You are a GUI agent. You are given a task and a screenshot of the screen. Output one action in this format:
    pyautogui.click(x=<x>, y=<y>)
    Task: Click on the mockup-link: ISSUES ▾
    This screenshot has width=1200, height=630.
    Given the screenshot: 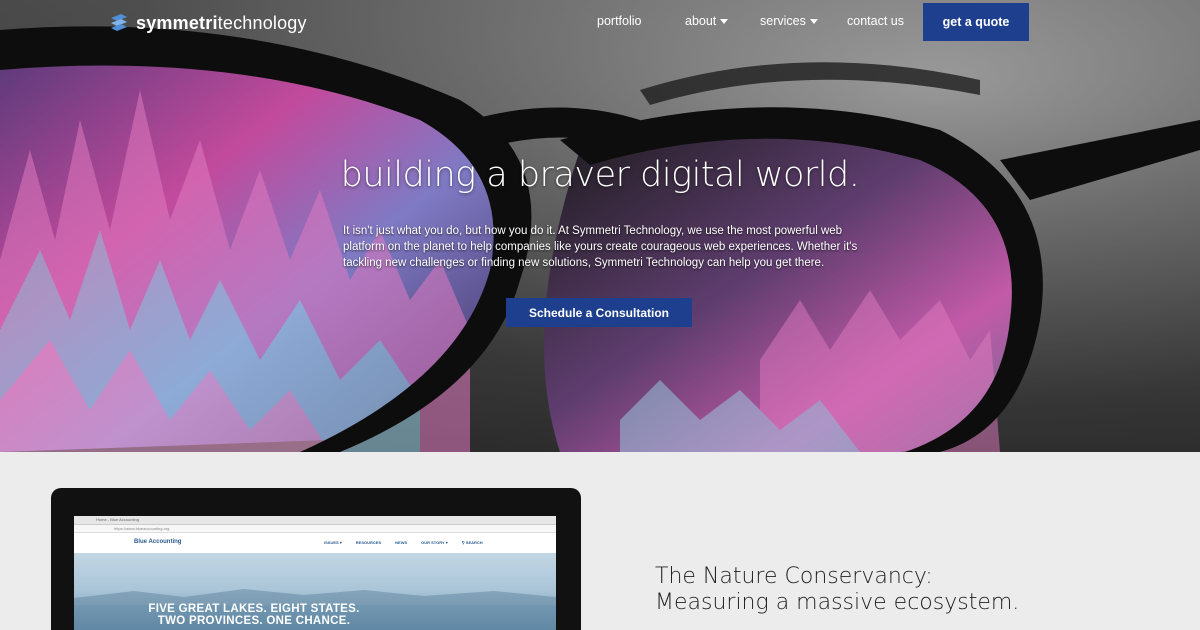 What is the action you would take?
    pyautogui.click(x=333, y=542)
    